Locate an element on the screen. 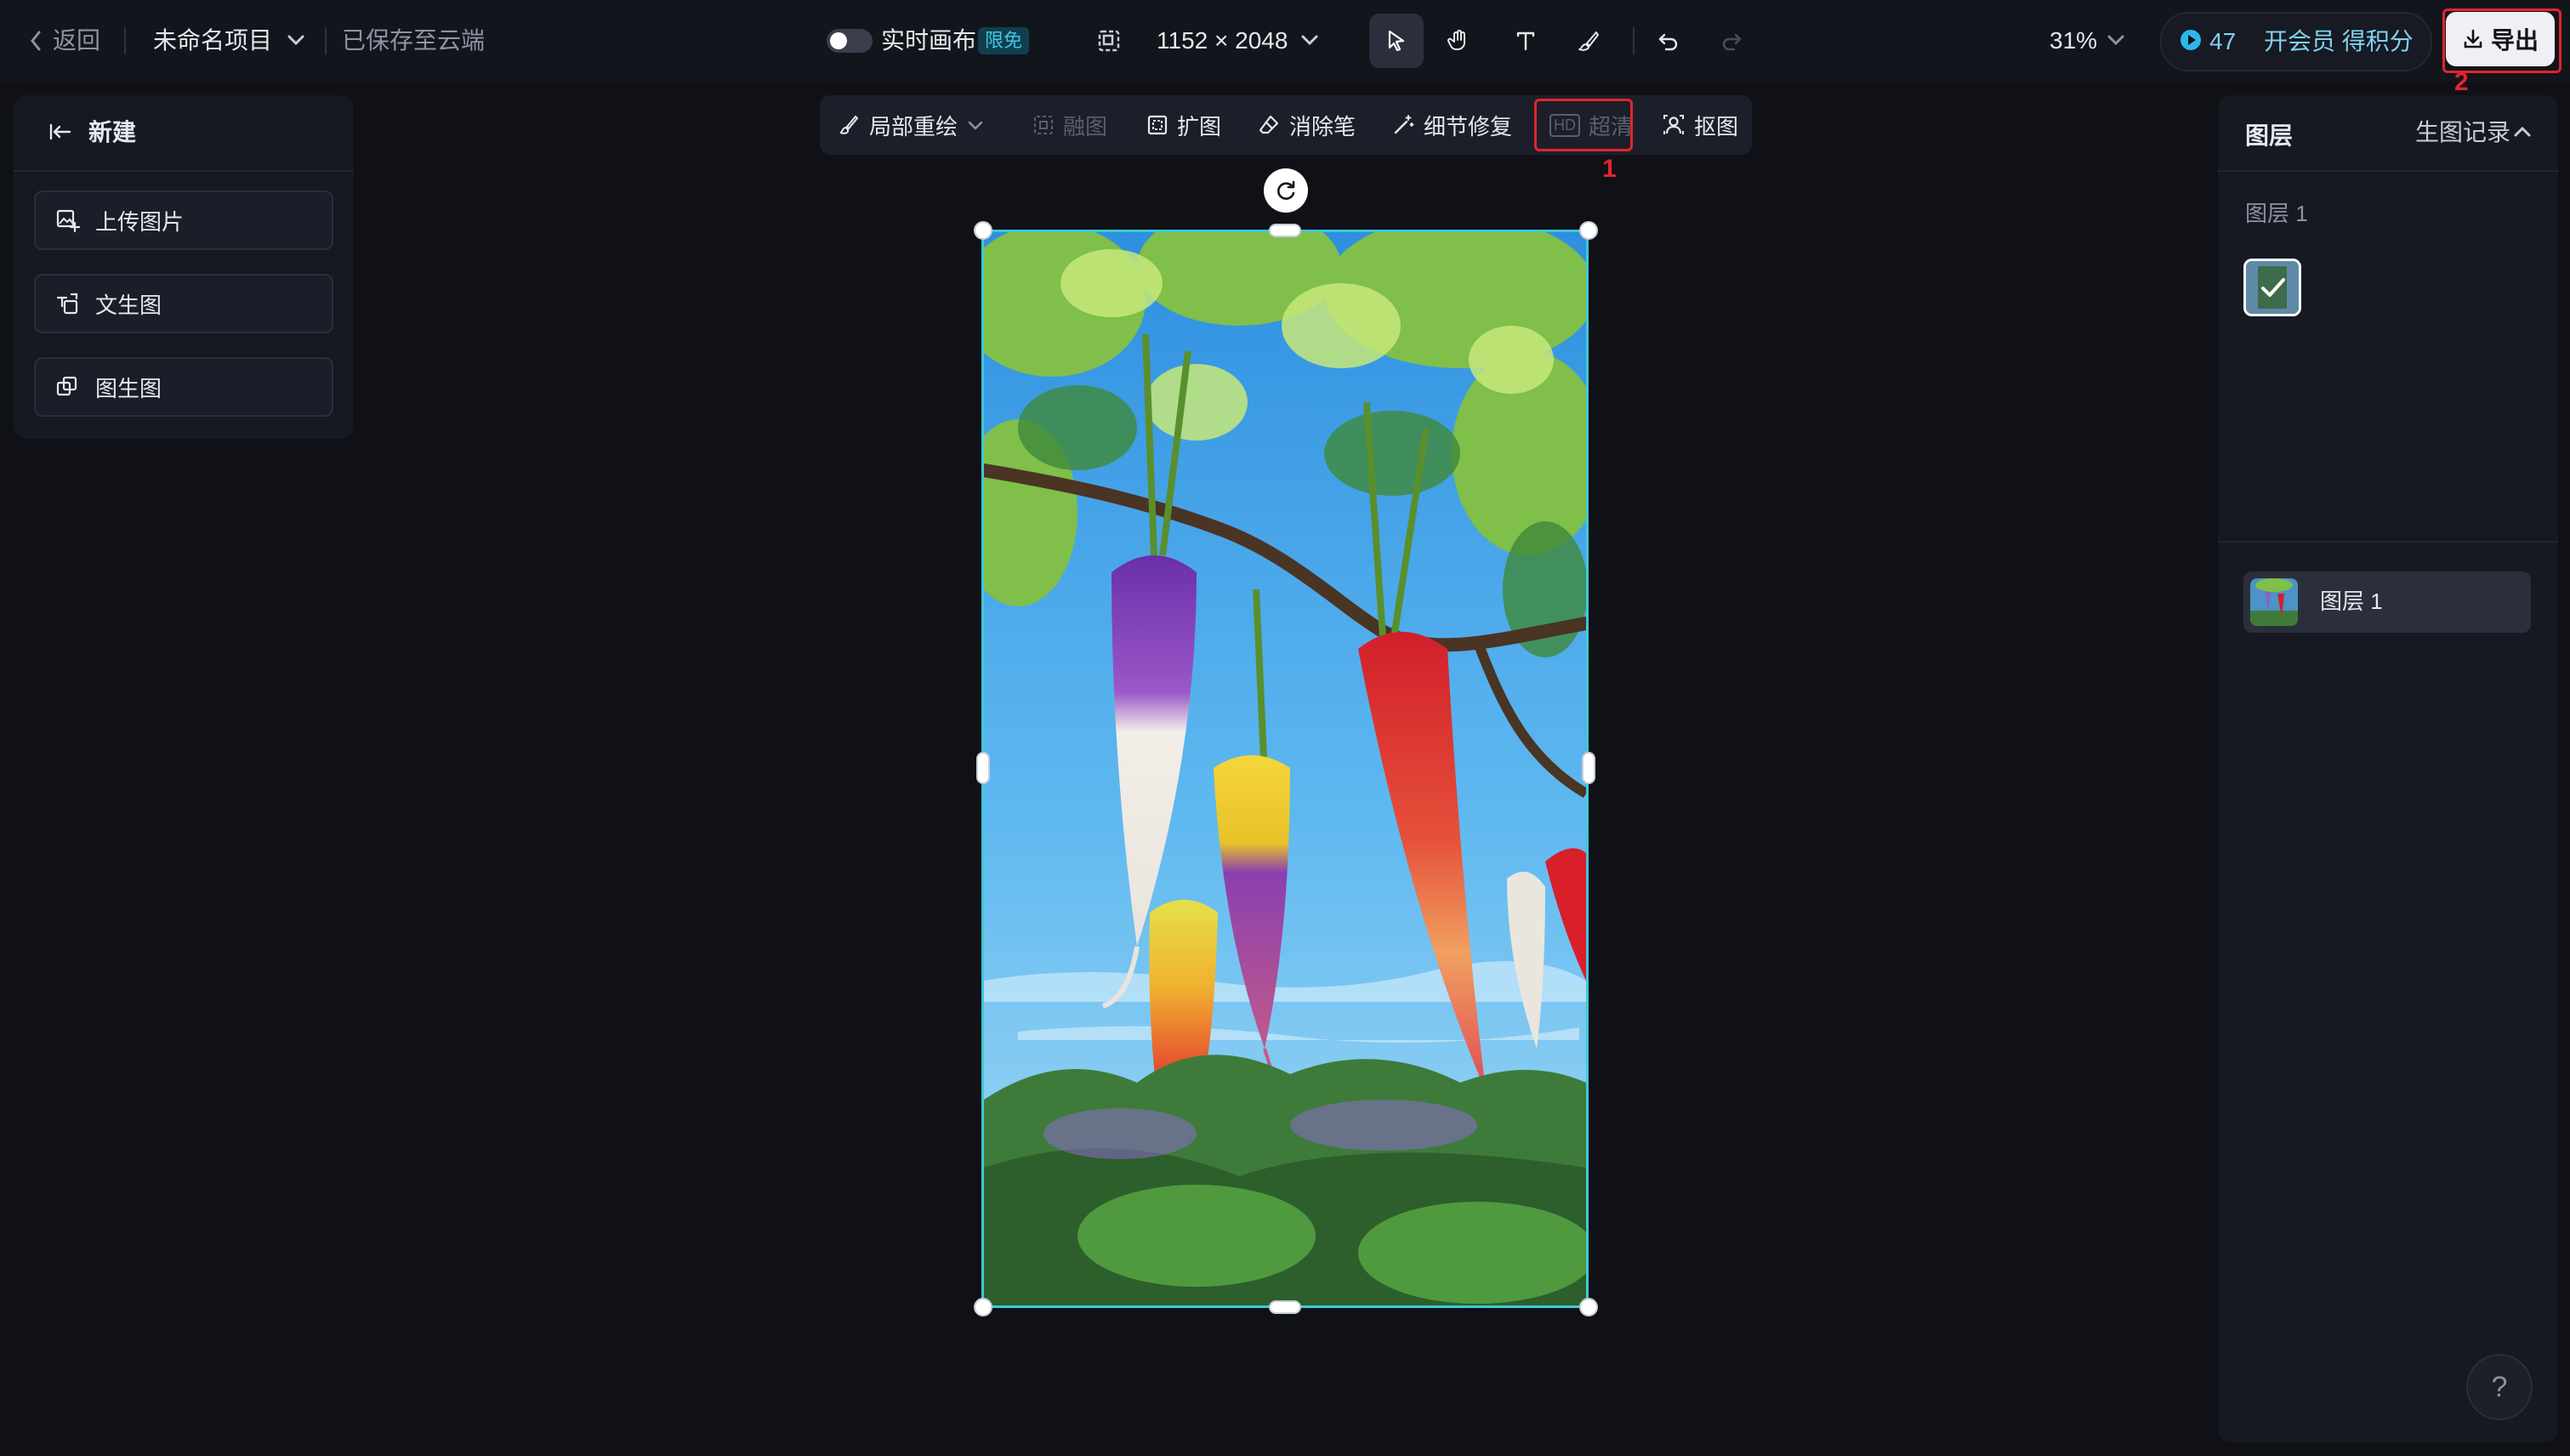 The image size is (2570, 1456). back-chevron-icon is located at coordinates (36, 41).